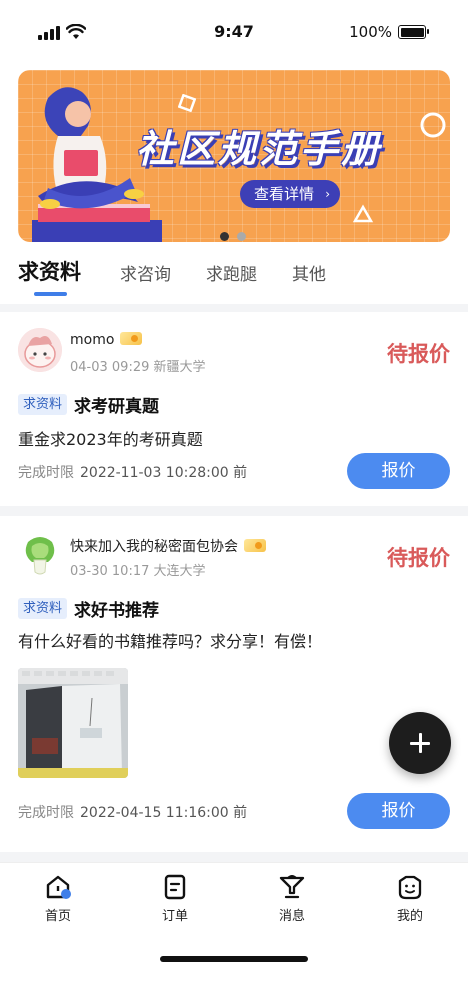 Image resolution: width=468 pixels, height=986 pixels. I want to click on deadline: 完成时限 2022-04-15 11:16:00 前, so click(132, 812).